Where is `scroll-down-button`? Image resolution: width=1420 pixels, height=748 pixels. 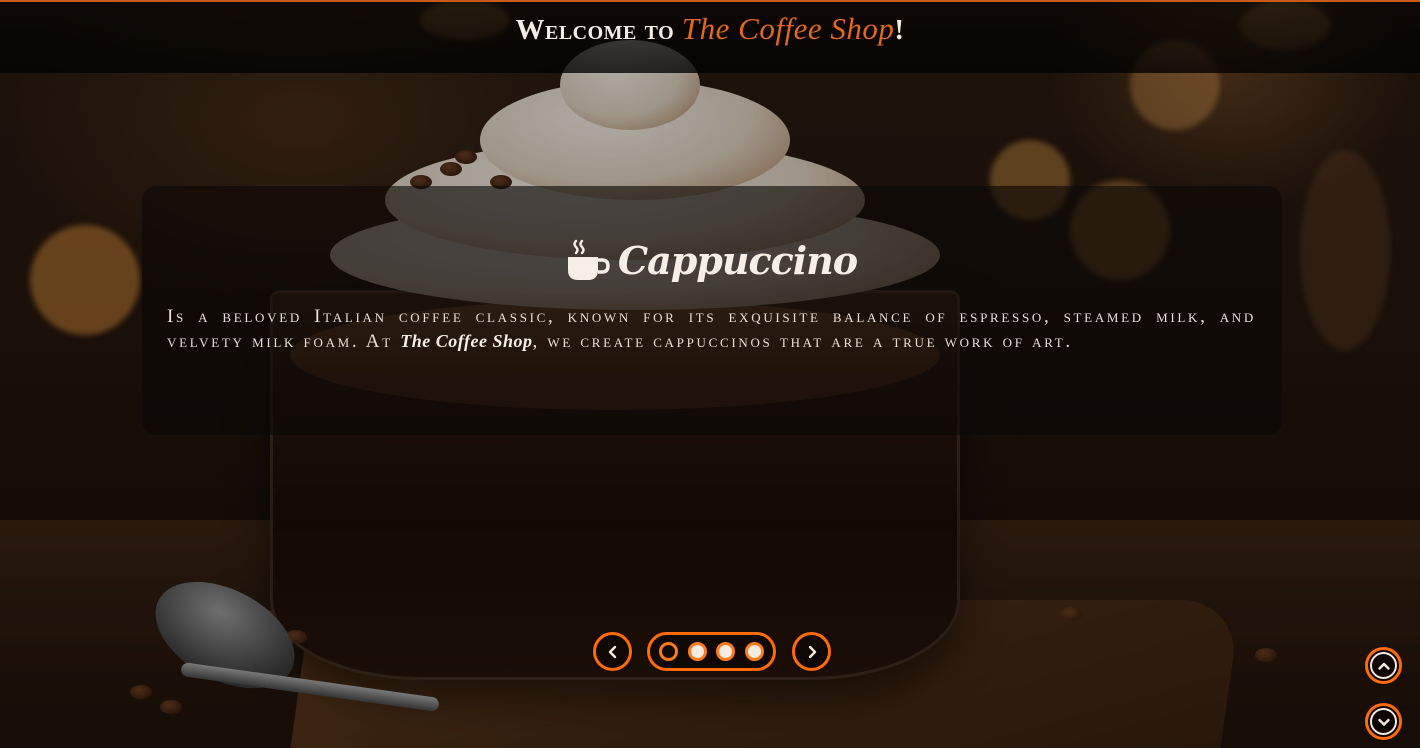 scroll-down-button is located at coordinates (1383, 721).